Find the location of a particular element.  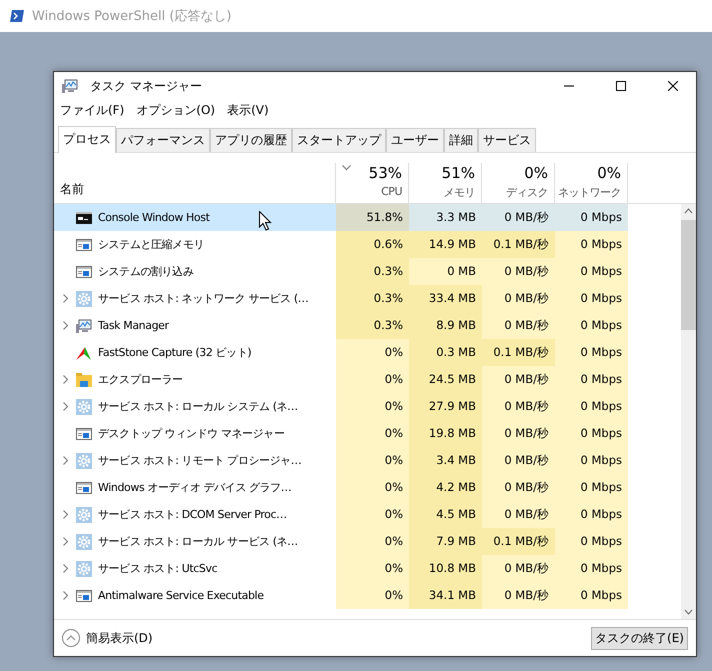

menu-item: オプション(O) is located at coordinates (176, 110).